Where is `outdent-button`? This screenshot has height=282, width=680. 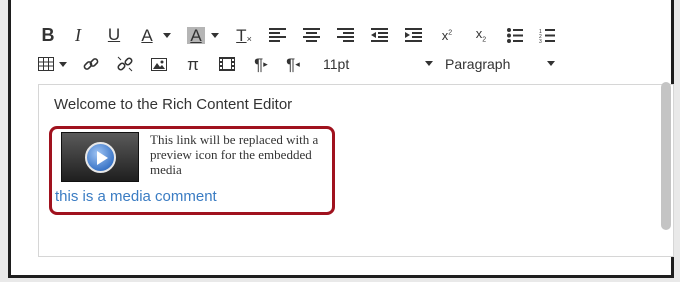 outdent-button is located at coordinates (379, 35).